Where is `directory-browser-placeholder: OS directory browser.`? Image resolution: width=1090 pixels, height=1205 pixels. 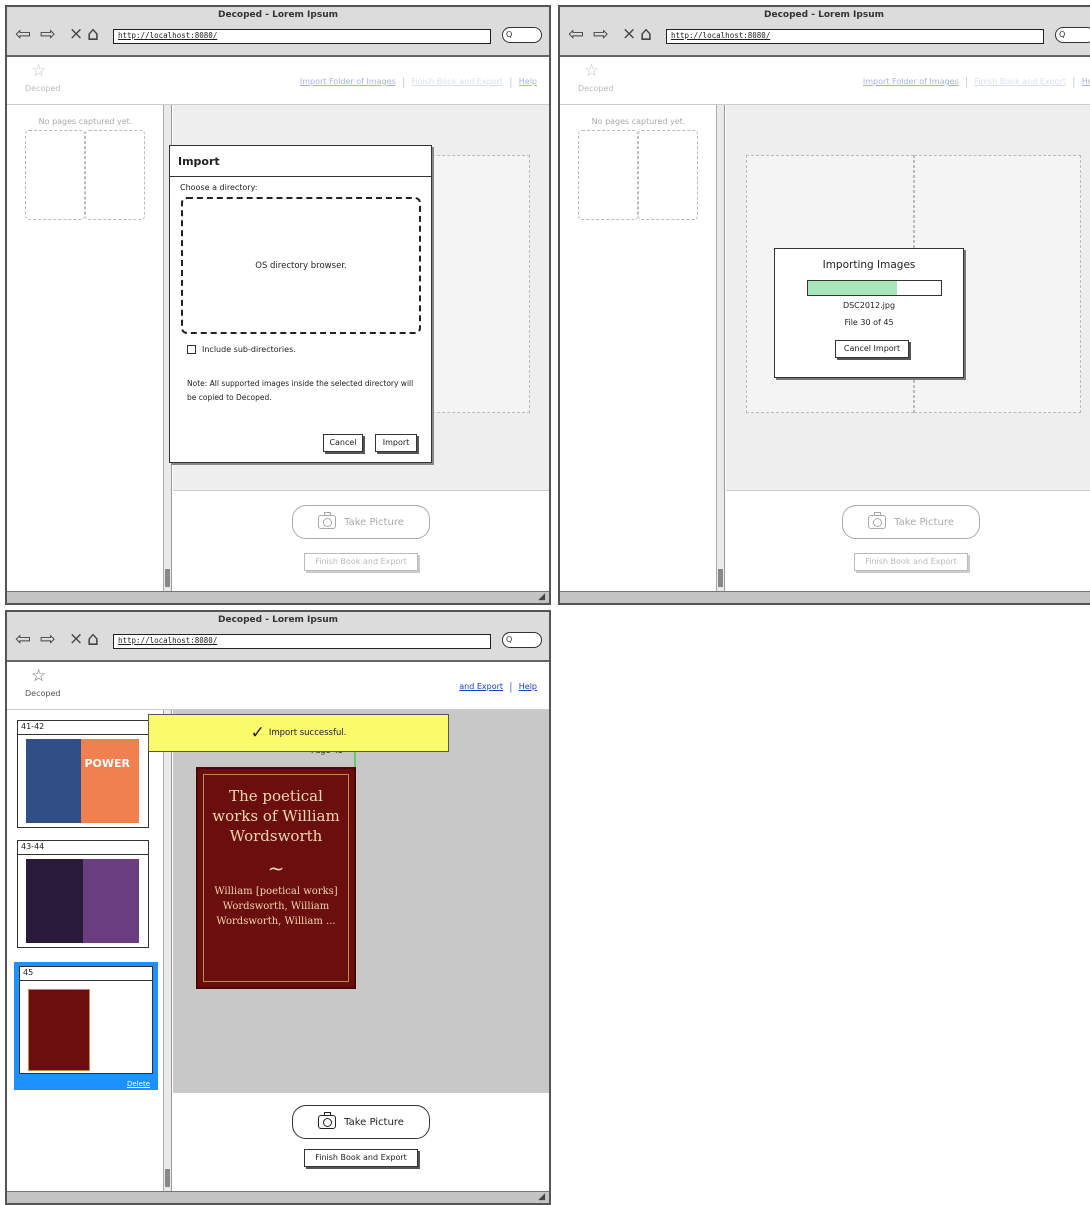
directory-browser-placeholder: OS directory browser. is located at coordinates (301, 265).